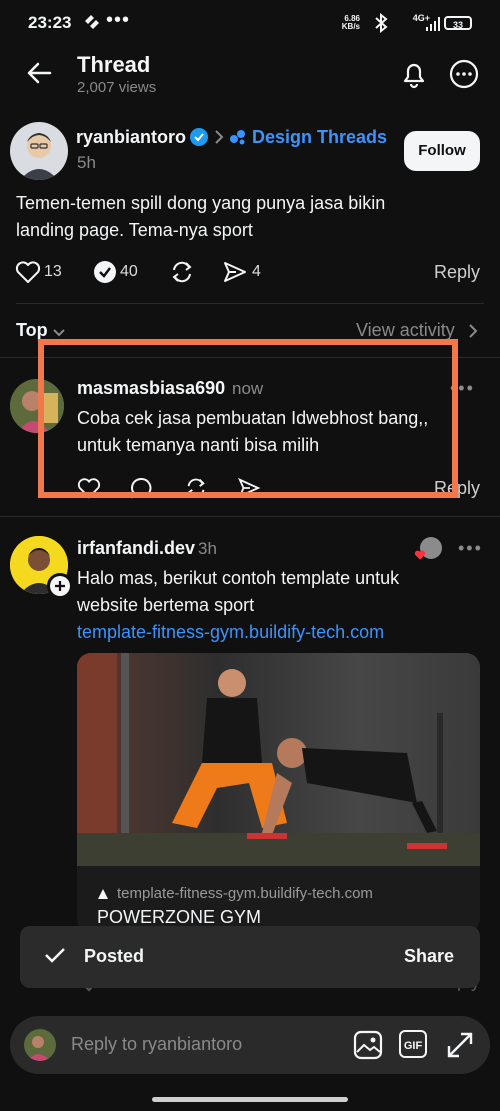 This screenshot has height=1111, width=500. What do you see at coordinates (464, 76) in the screenshot?
I see `more-options-icon` at bounding box center [464, 76].